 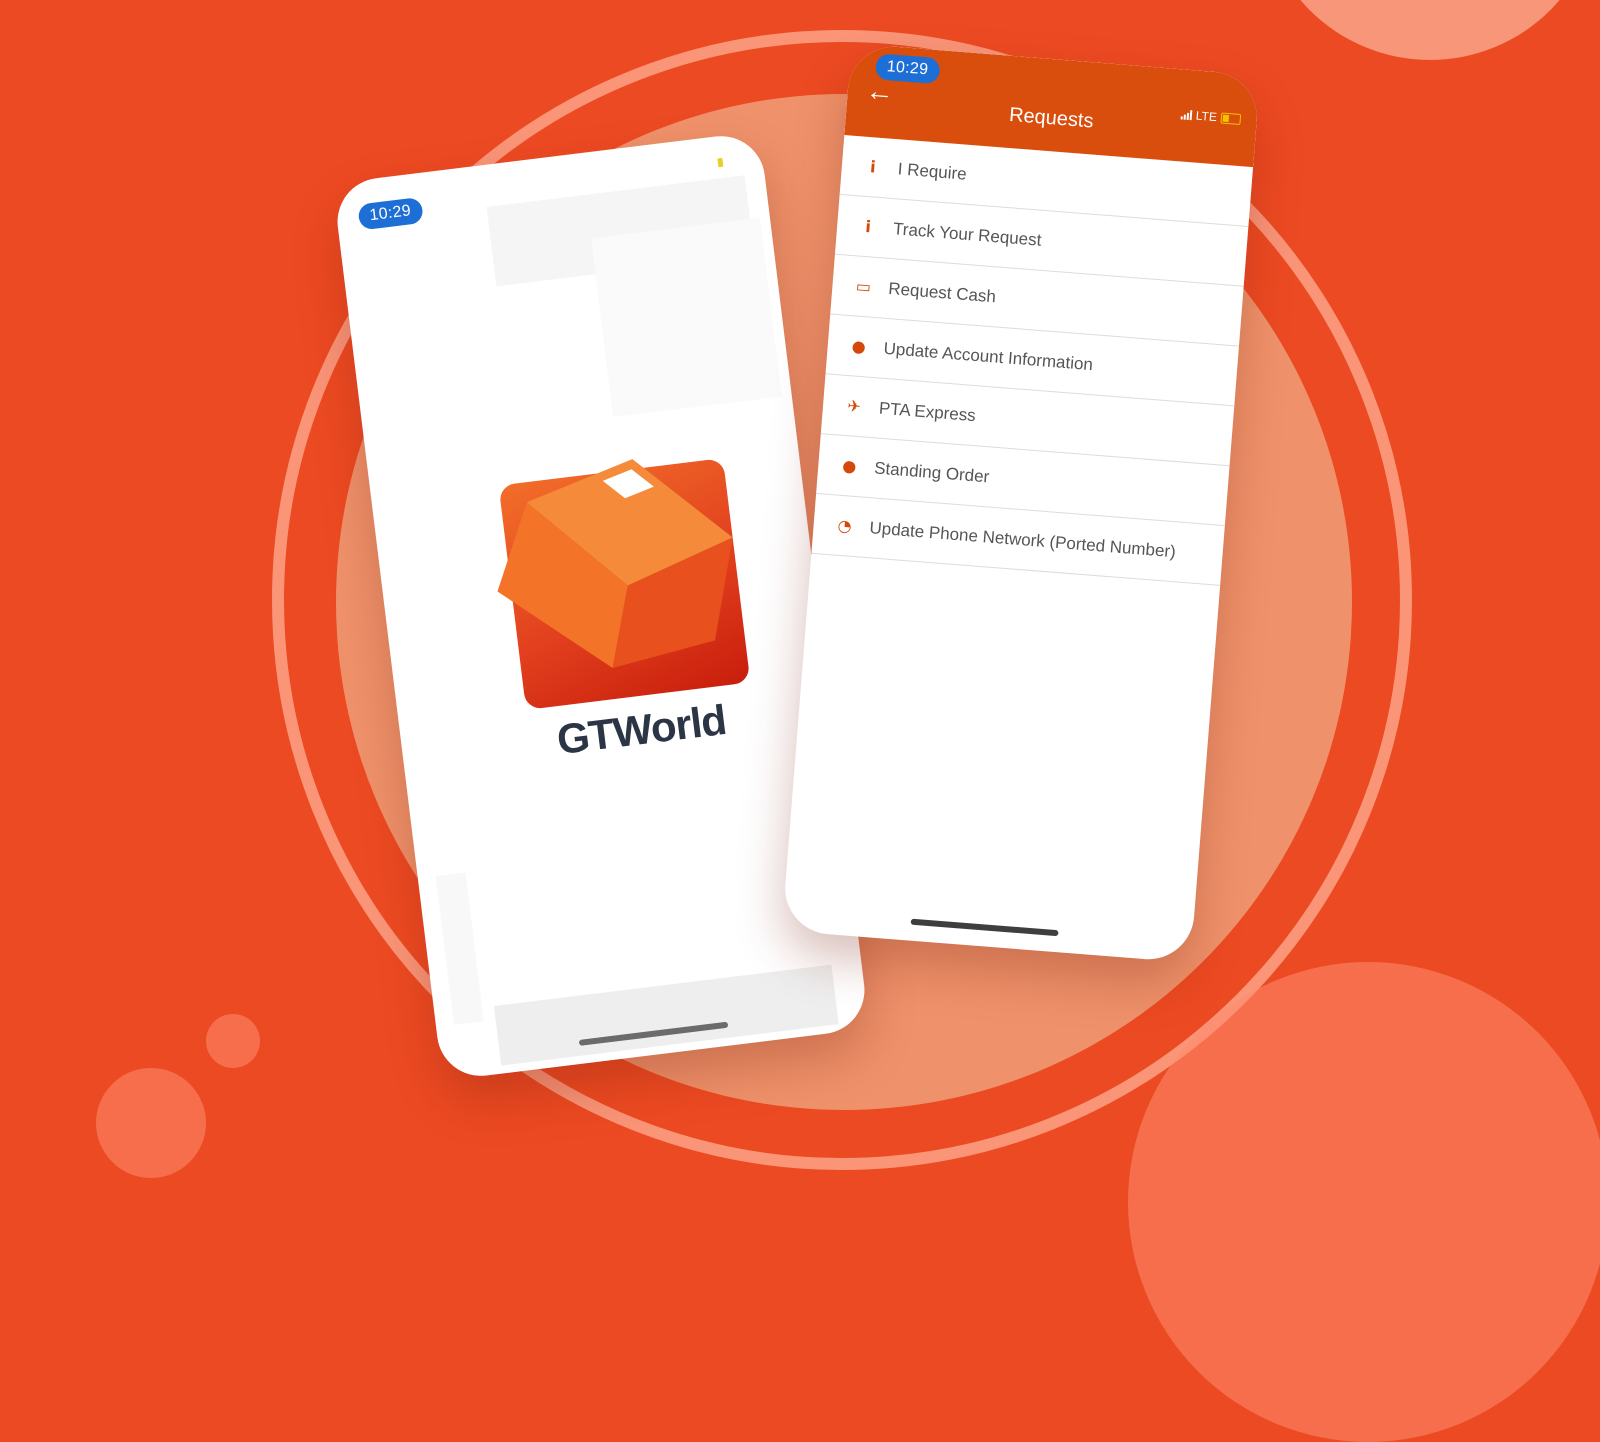 I want to click on list-item-label: Standing Order, so click(x=932, y=471).